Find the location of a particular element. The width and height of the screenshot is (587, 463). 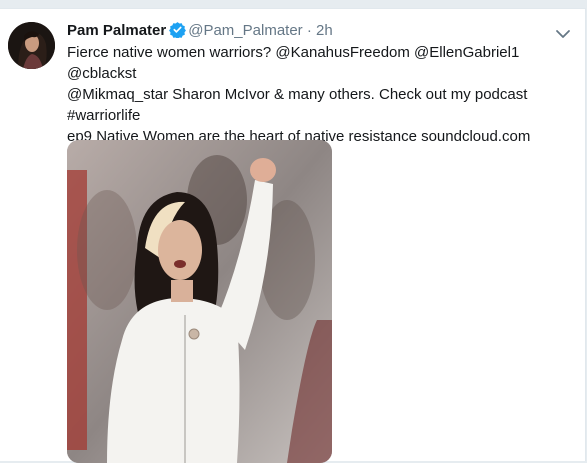

author-name: Pam Palmater is located at coordinates (116, 30).